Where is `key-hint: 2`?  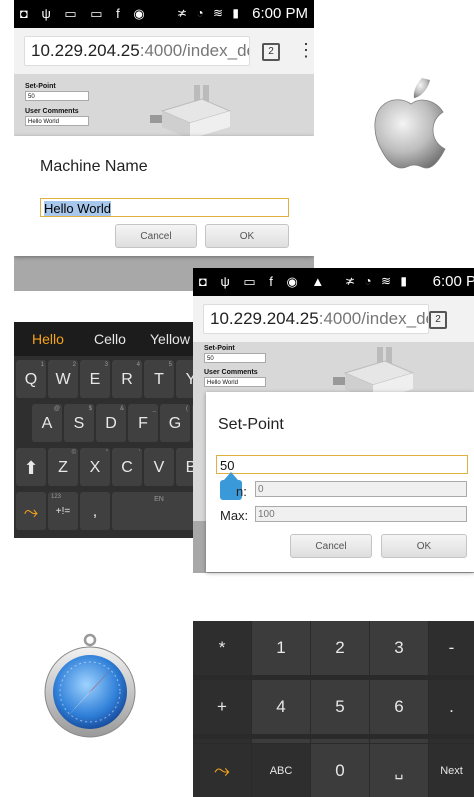
key-hint: 2 is located at coordinates (74, 365).